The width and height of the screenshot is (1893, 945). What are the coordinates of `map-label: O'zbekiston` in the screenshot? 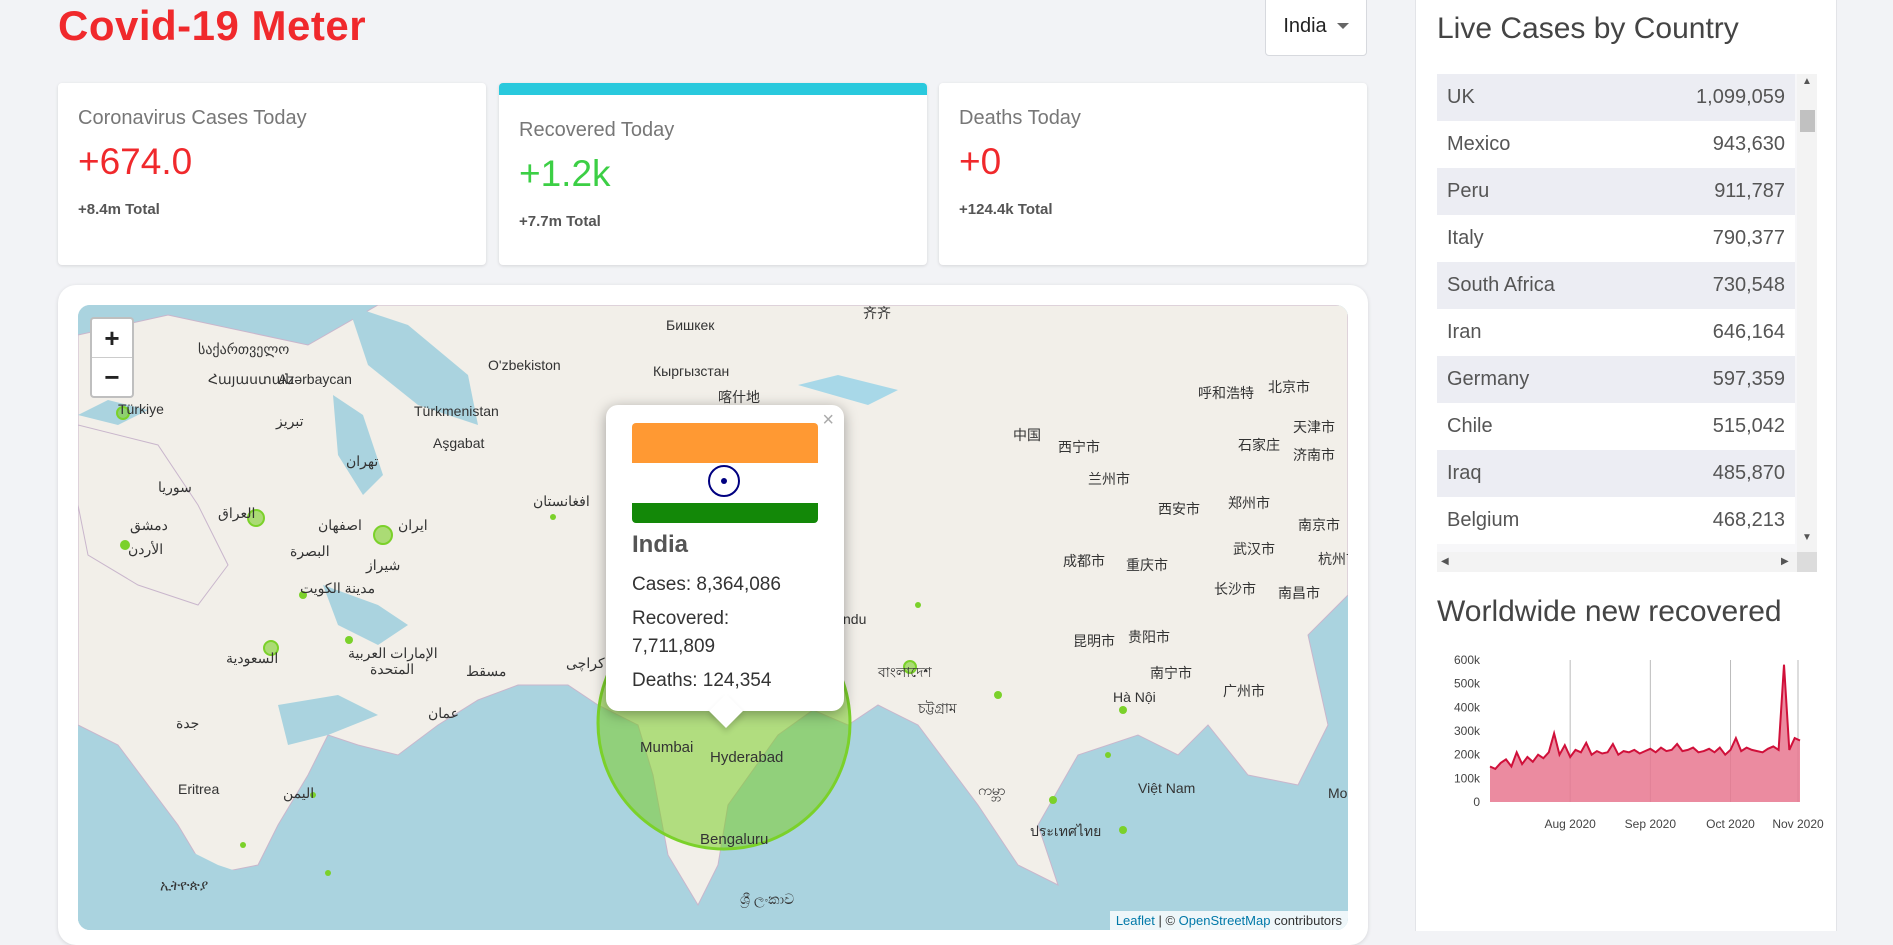 It's located at (524, 365).